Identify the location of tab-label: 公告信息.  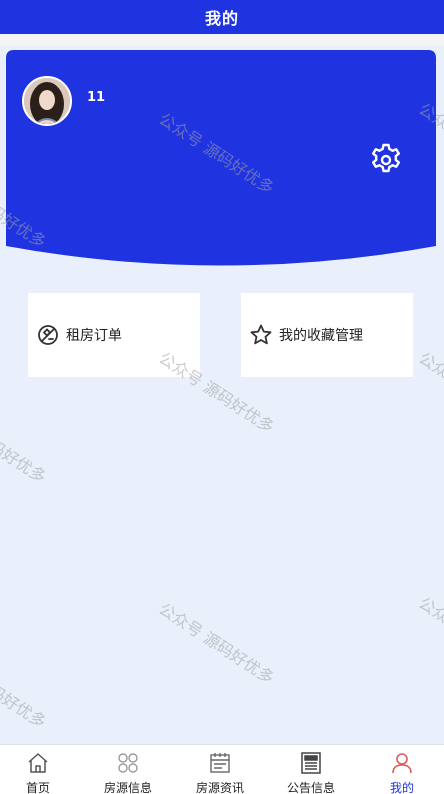
(310, 787).